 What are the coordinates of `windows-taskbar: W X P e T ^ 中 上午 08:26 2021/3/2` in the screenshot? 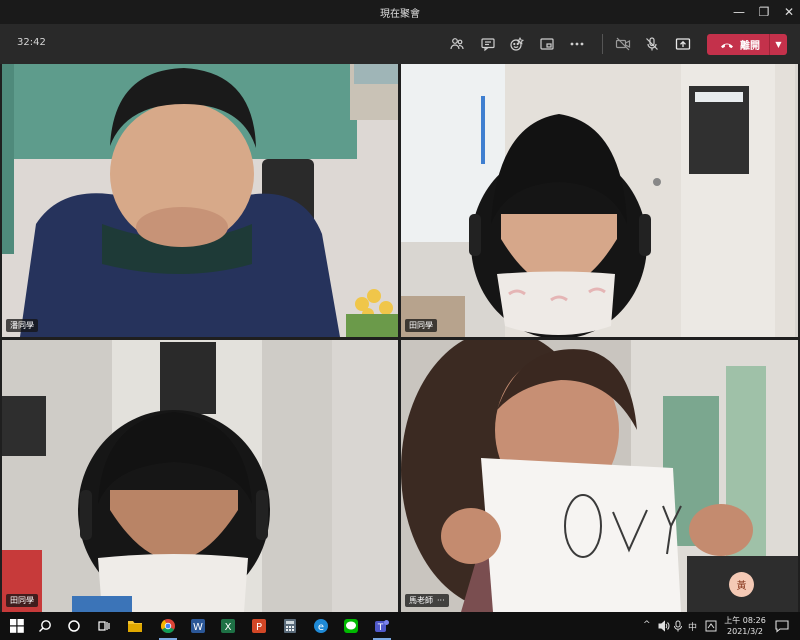 It's located at (400, 626).